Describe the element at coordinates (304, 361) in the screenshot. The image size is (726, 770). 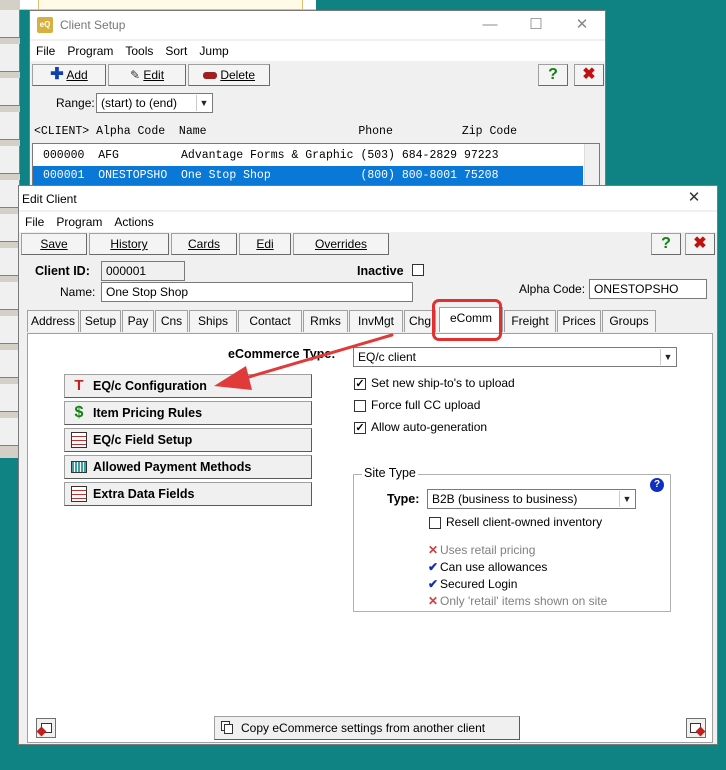
I see `annotation-arrow` at that location.